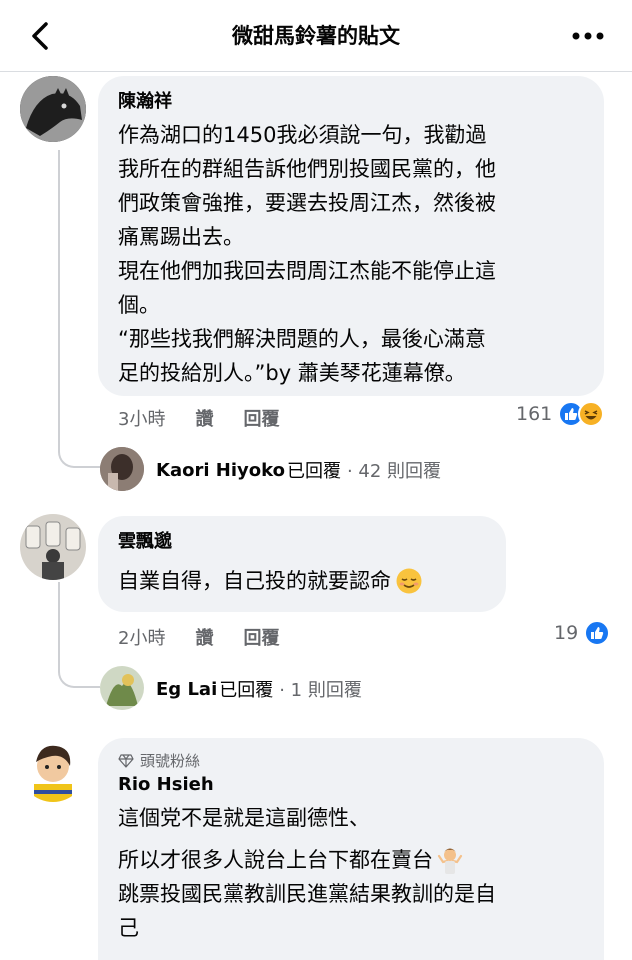 This screenshot has width=632, height=960. Describe the element at coordinates (307, 911) in the screenshot. I see `comment-text-line: 跳票投國民黨教訓民進黨結果教訓的是自 己` at that location.